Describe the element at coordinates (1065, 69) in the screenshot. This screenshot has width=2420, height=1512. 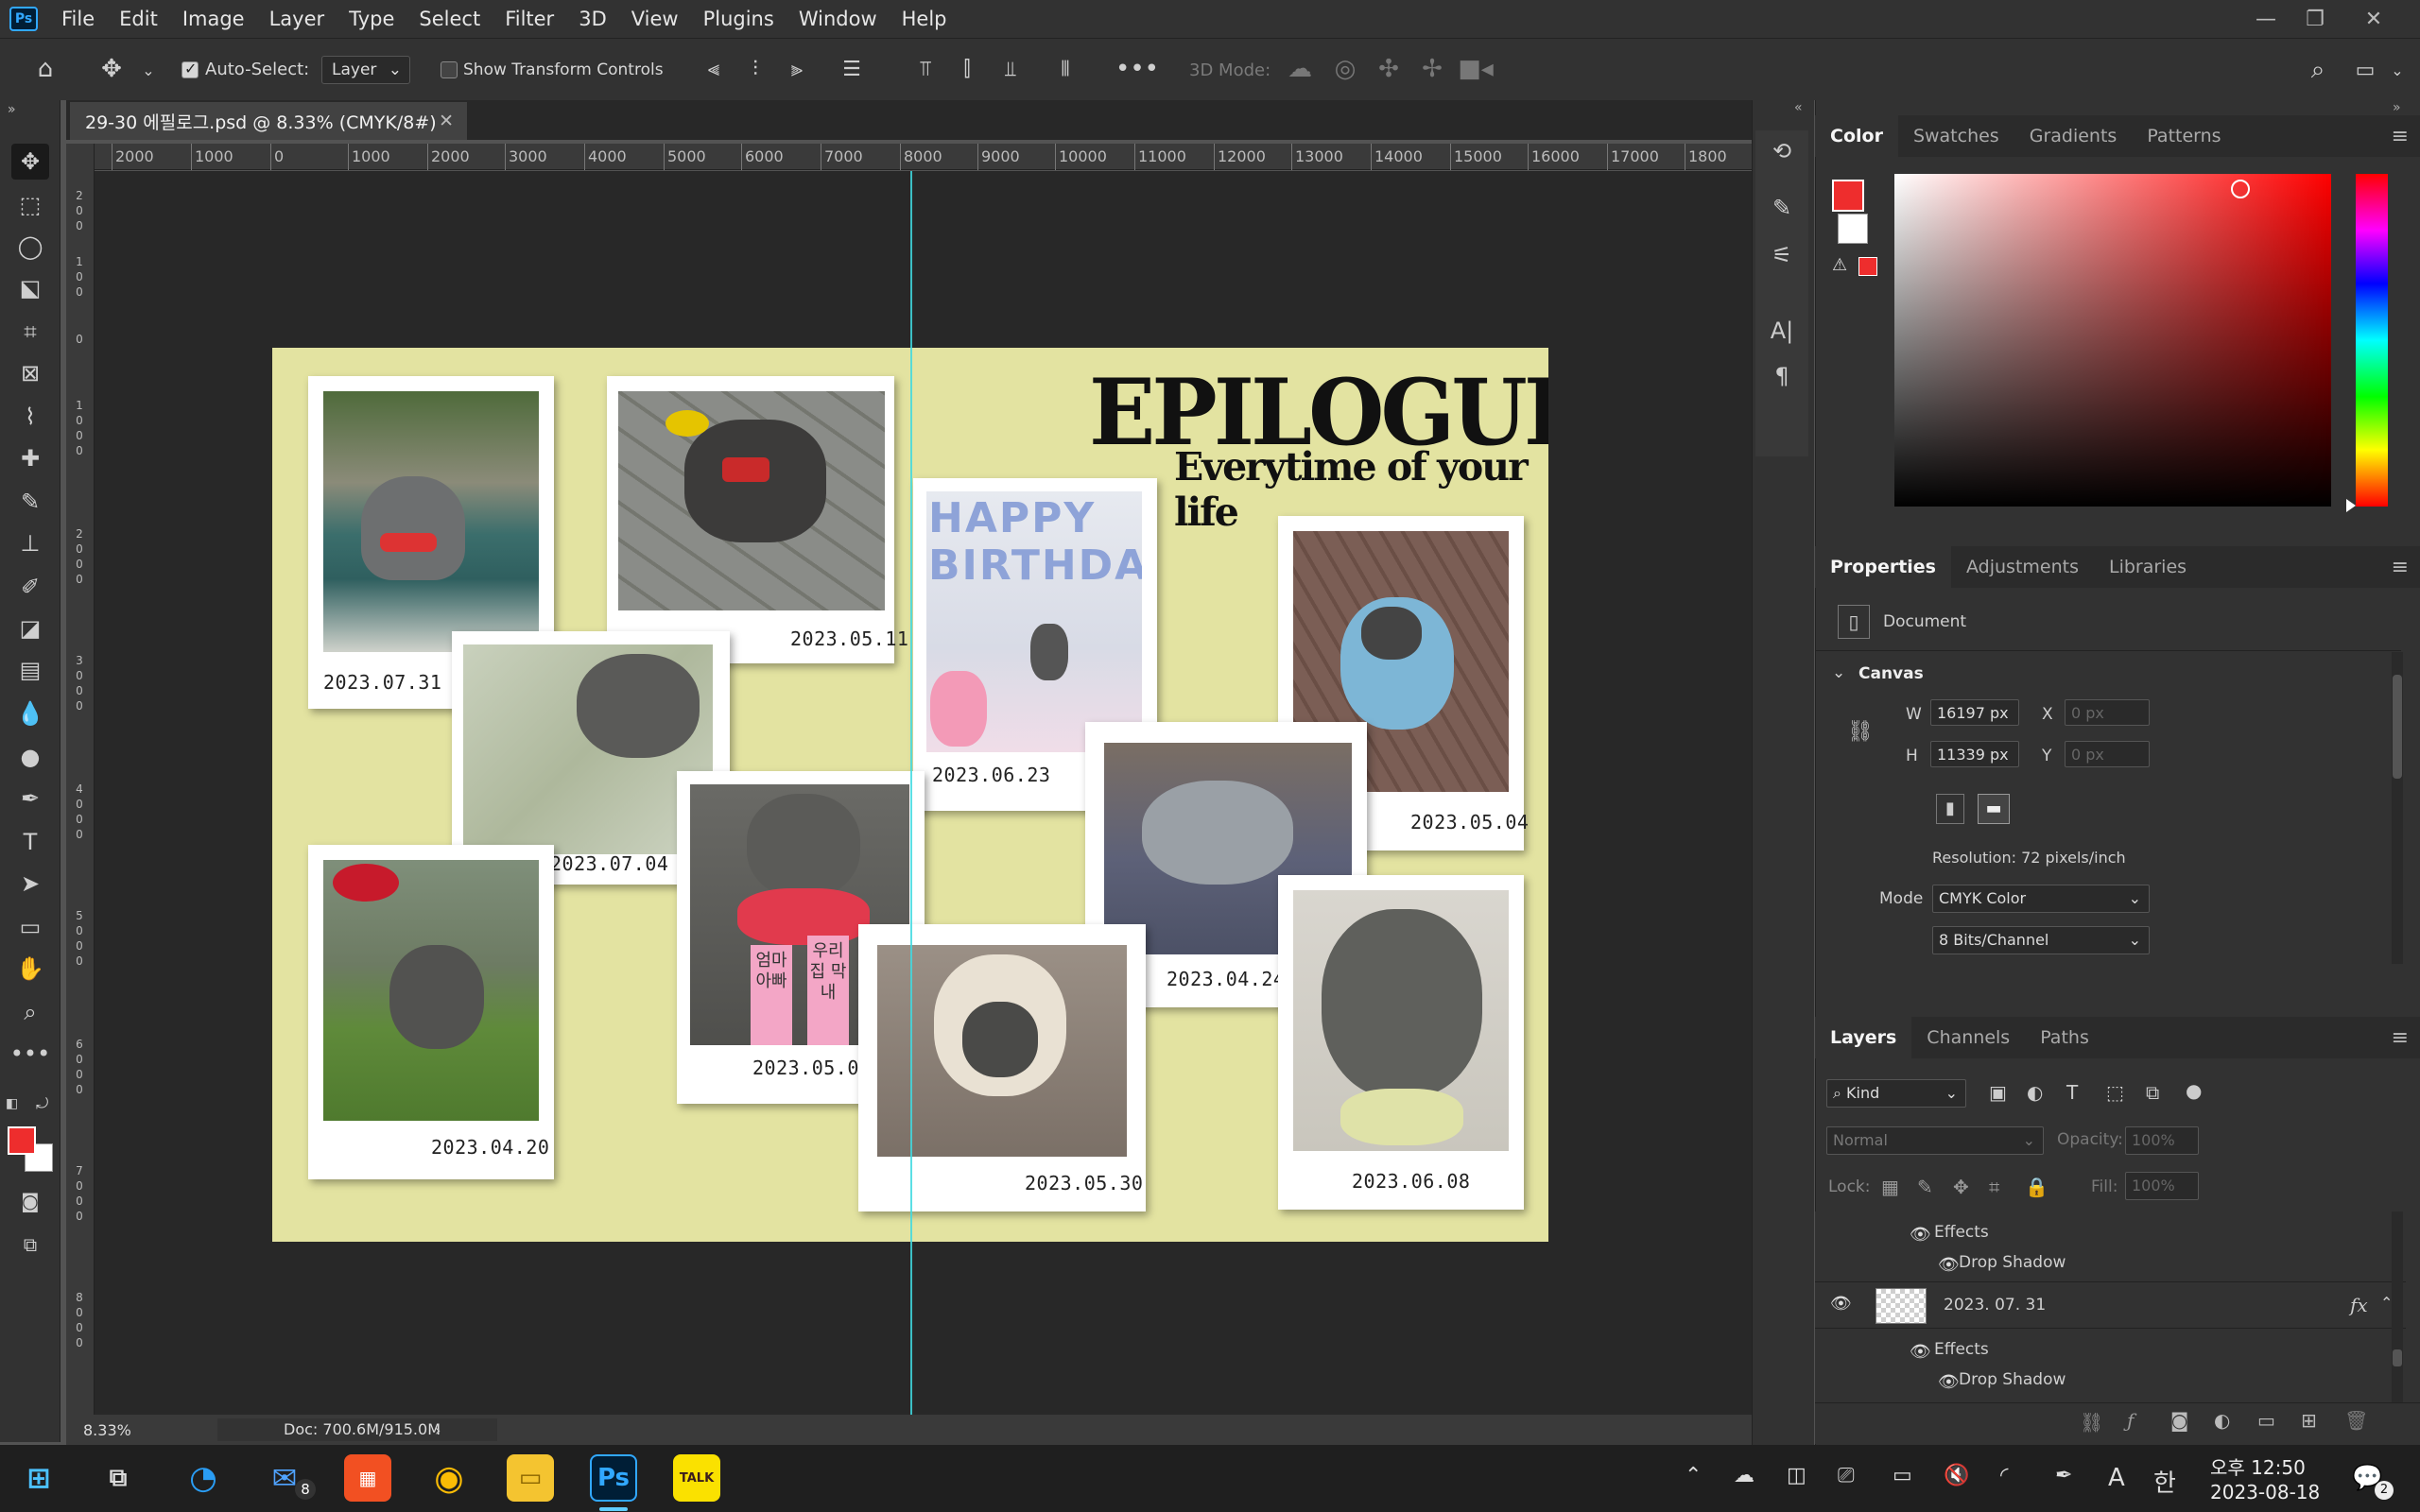
I see `distribute-horizontal-icon: ⦀` at that location.